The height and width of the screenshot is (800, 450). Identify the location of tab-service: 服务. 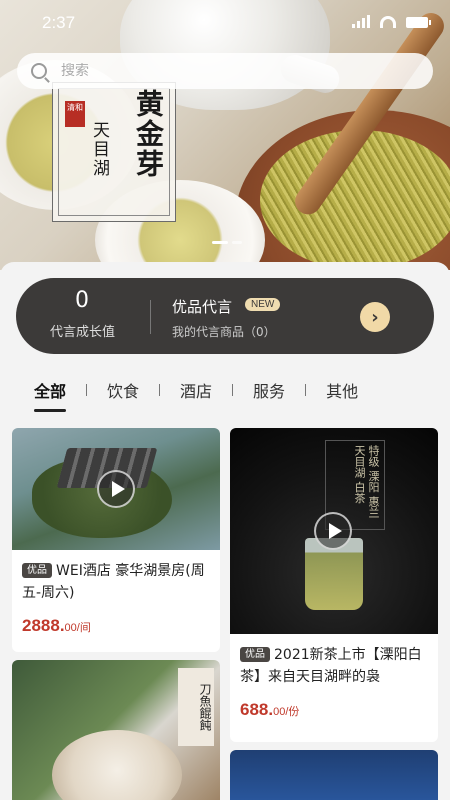
(269, 390).